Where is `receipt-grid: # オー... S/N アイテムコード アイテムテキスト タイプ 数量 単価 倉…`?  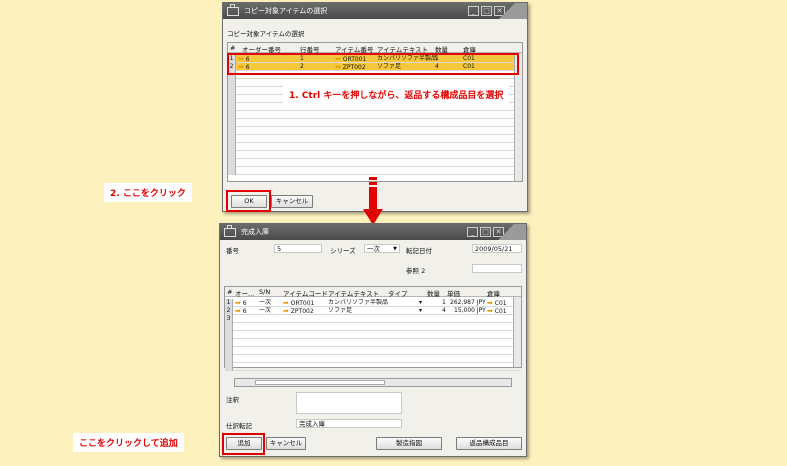 receipt-grid: # オー... S/N アイテムコード アイテムテキスト タイプ 数量 単価 倉… is located at coordinates (373, 328).